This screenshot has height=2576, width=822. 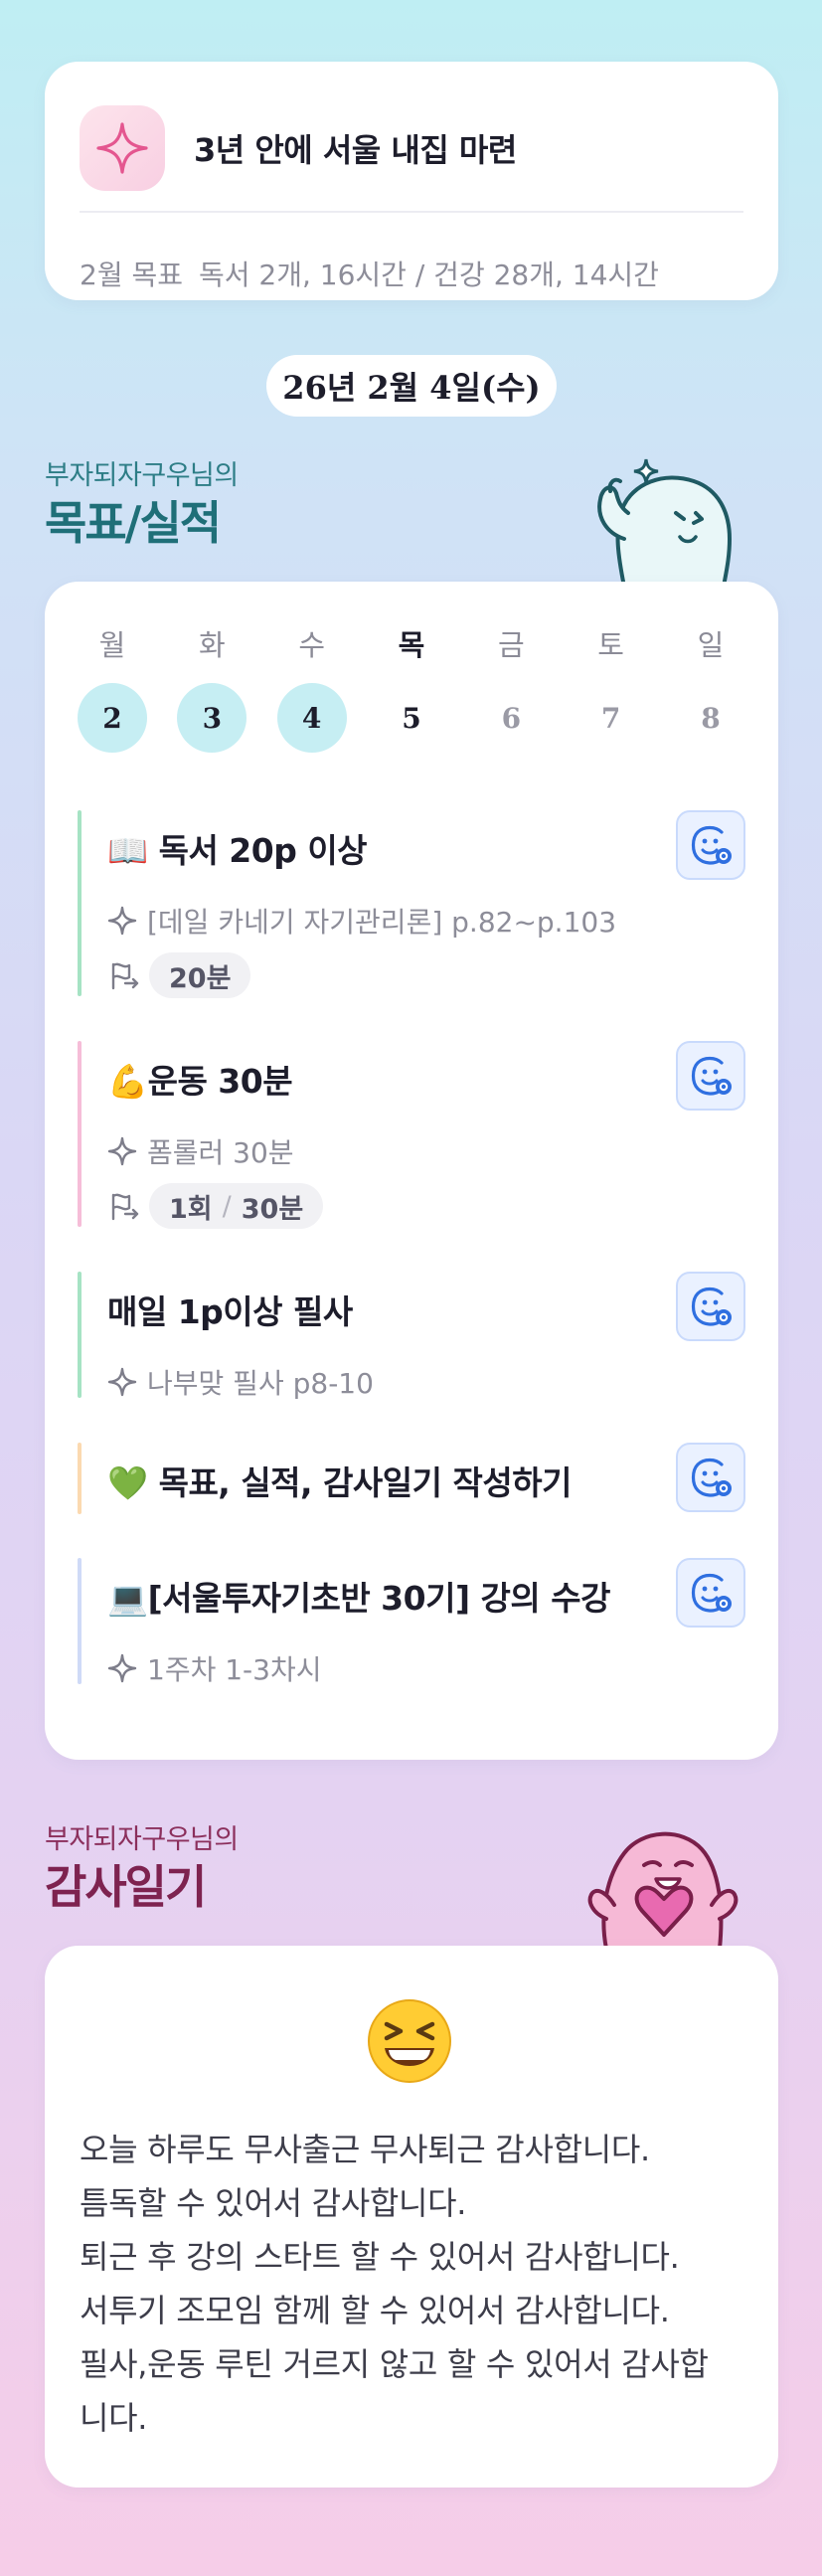 What do you see at coordinates (237, 1206) in the screenshot?
I see `time-pill: 1회 / 30분` at bounding box center [237, 1206].